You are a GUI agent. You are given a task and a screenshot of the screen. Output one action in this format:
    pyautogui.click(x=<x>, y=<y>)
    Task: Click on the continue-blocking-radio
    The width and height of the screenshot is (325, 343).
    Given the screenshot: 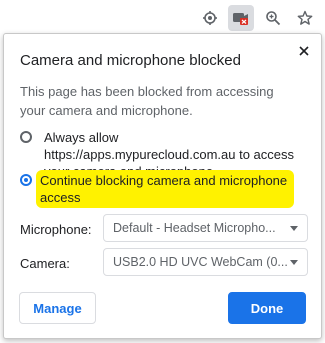 What is the action you would take?
    pyautogui.click(x=26, y=180)
    